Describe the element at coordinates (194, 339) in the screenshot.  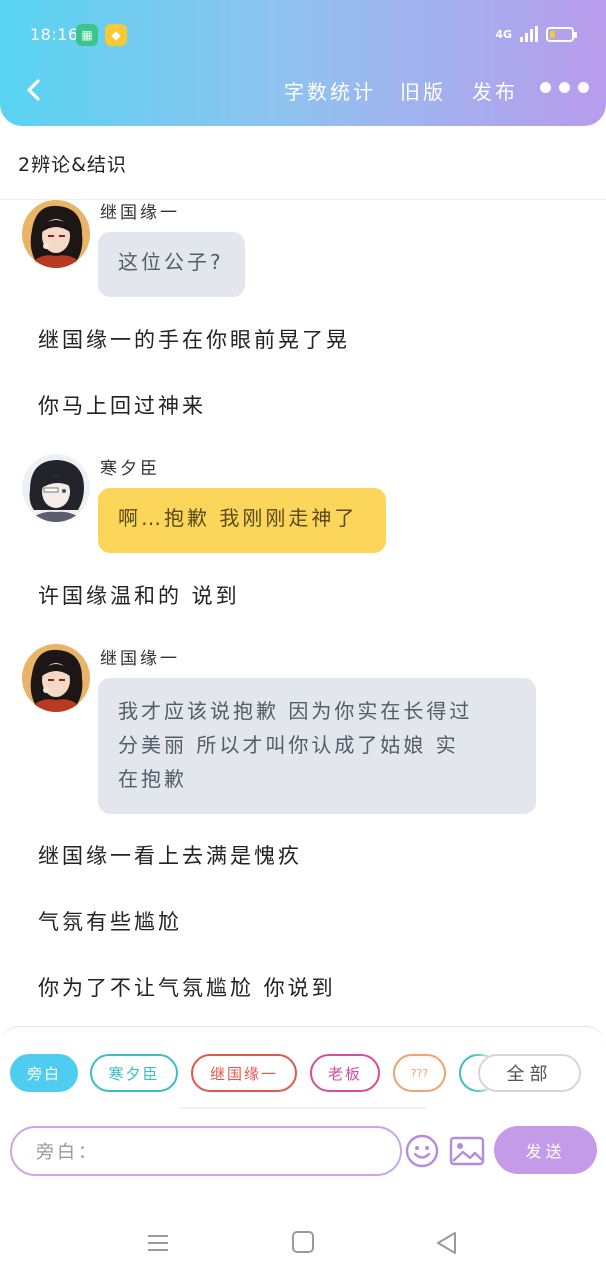
I see `narration-text: 继国缘一的手在你眼前晃了晃` at that location.